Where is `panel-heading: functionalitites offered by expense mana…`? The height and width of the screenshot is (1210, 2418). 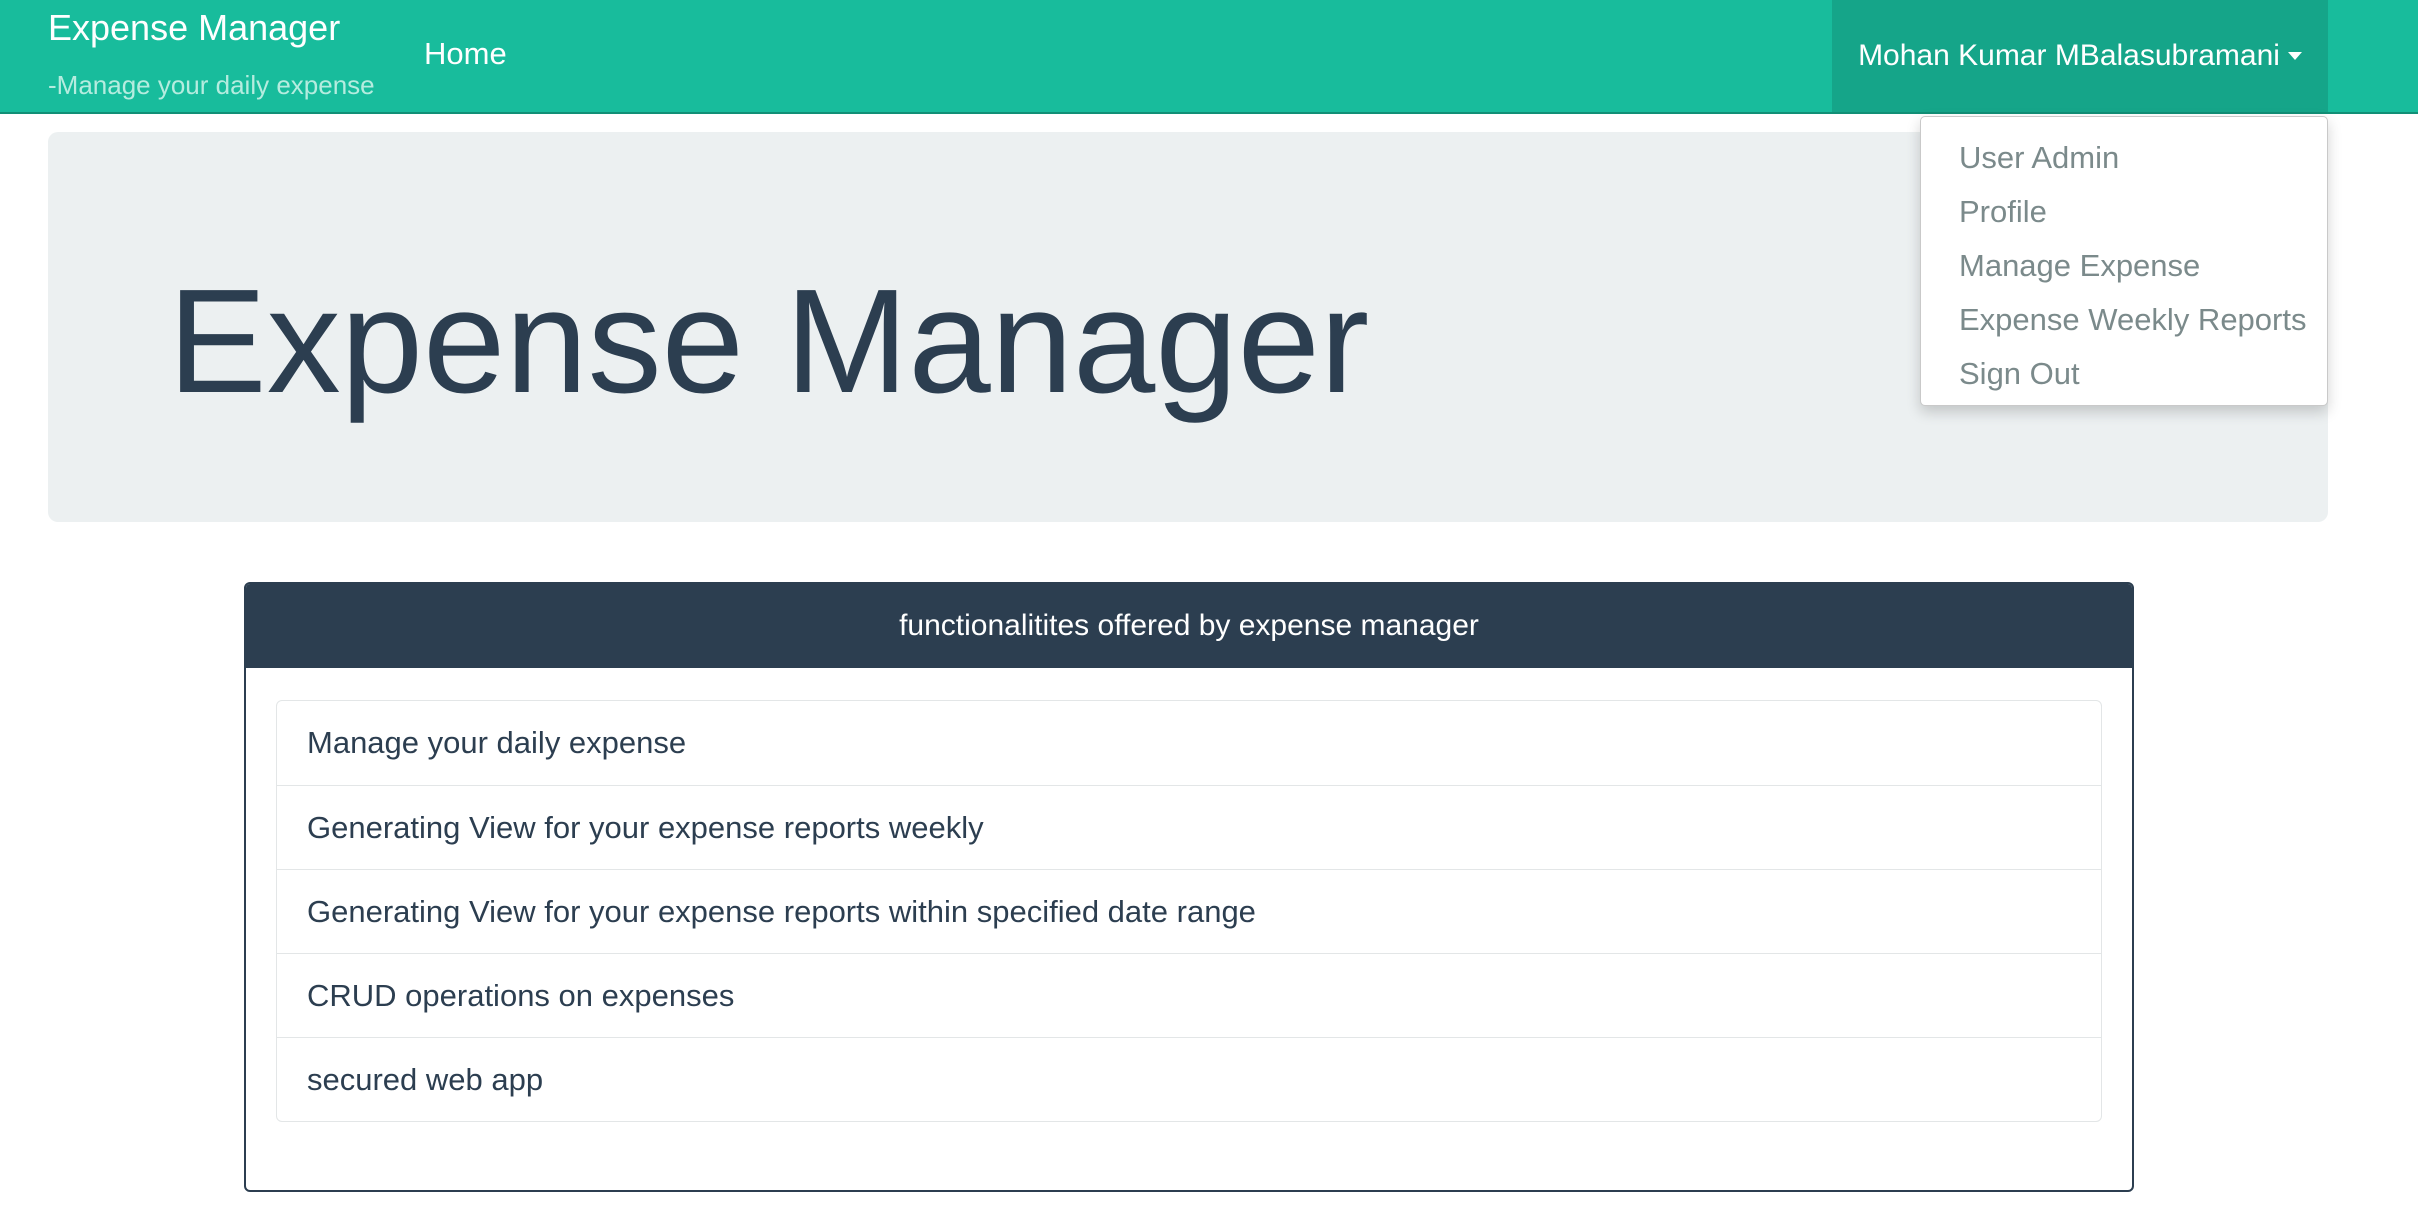
panel-heading: functionalitites offered by expense mana… is located at coordinates (1189, 626).